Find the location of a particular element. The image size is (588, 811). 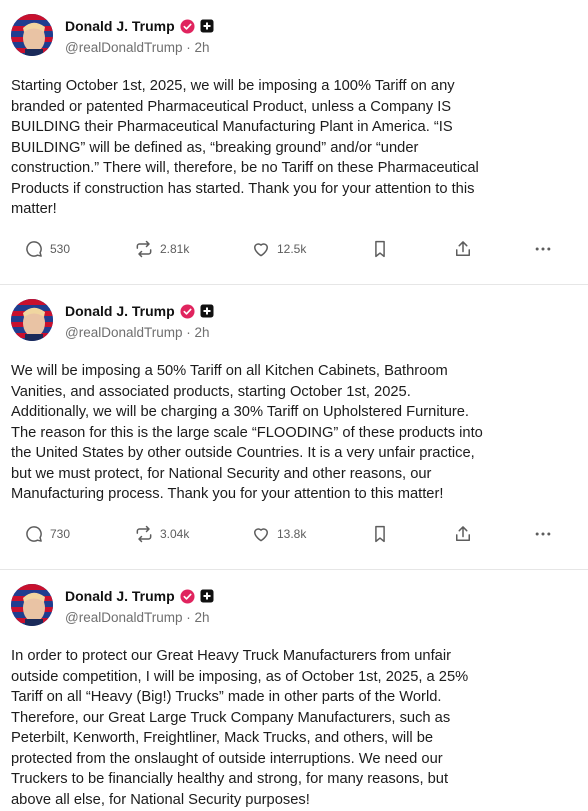

repost-button: 3.04k is located at coordinates (161, 534).